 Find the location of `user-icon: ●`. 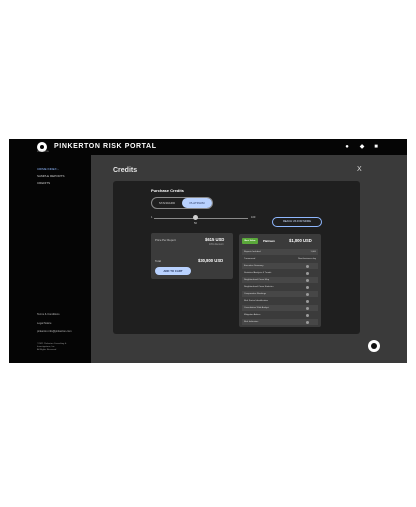

user-icon: ● is located at coordinates (347, 147).